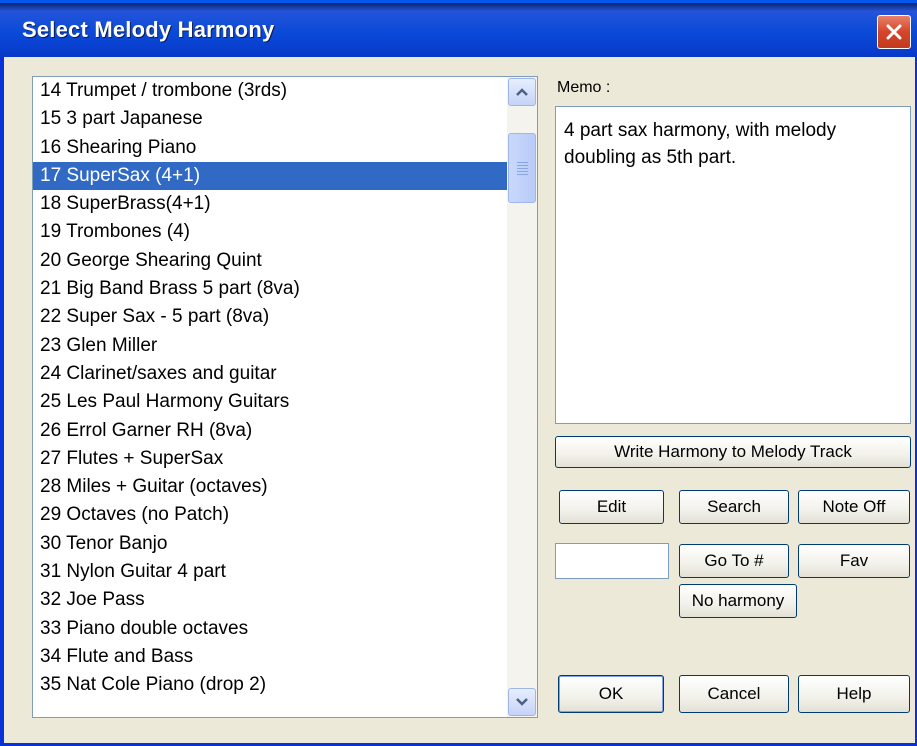  I want to click on go-to-button: Go To #, so click(734, 561).